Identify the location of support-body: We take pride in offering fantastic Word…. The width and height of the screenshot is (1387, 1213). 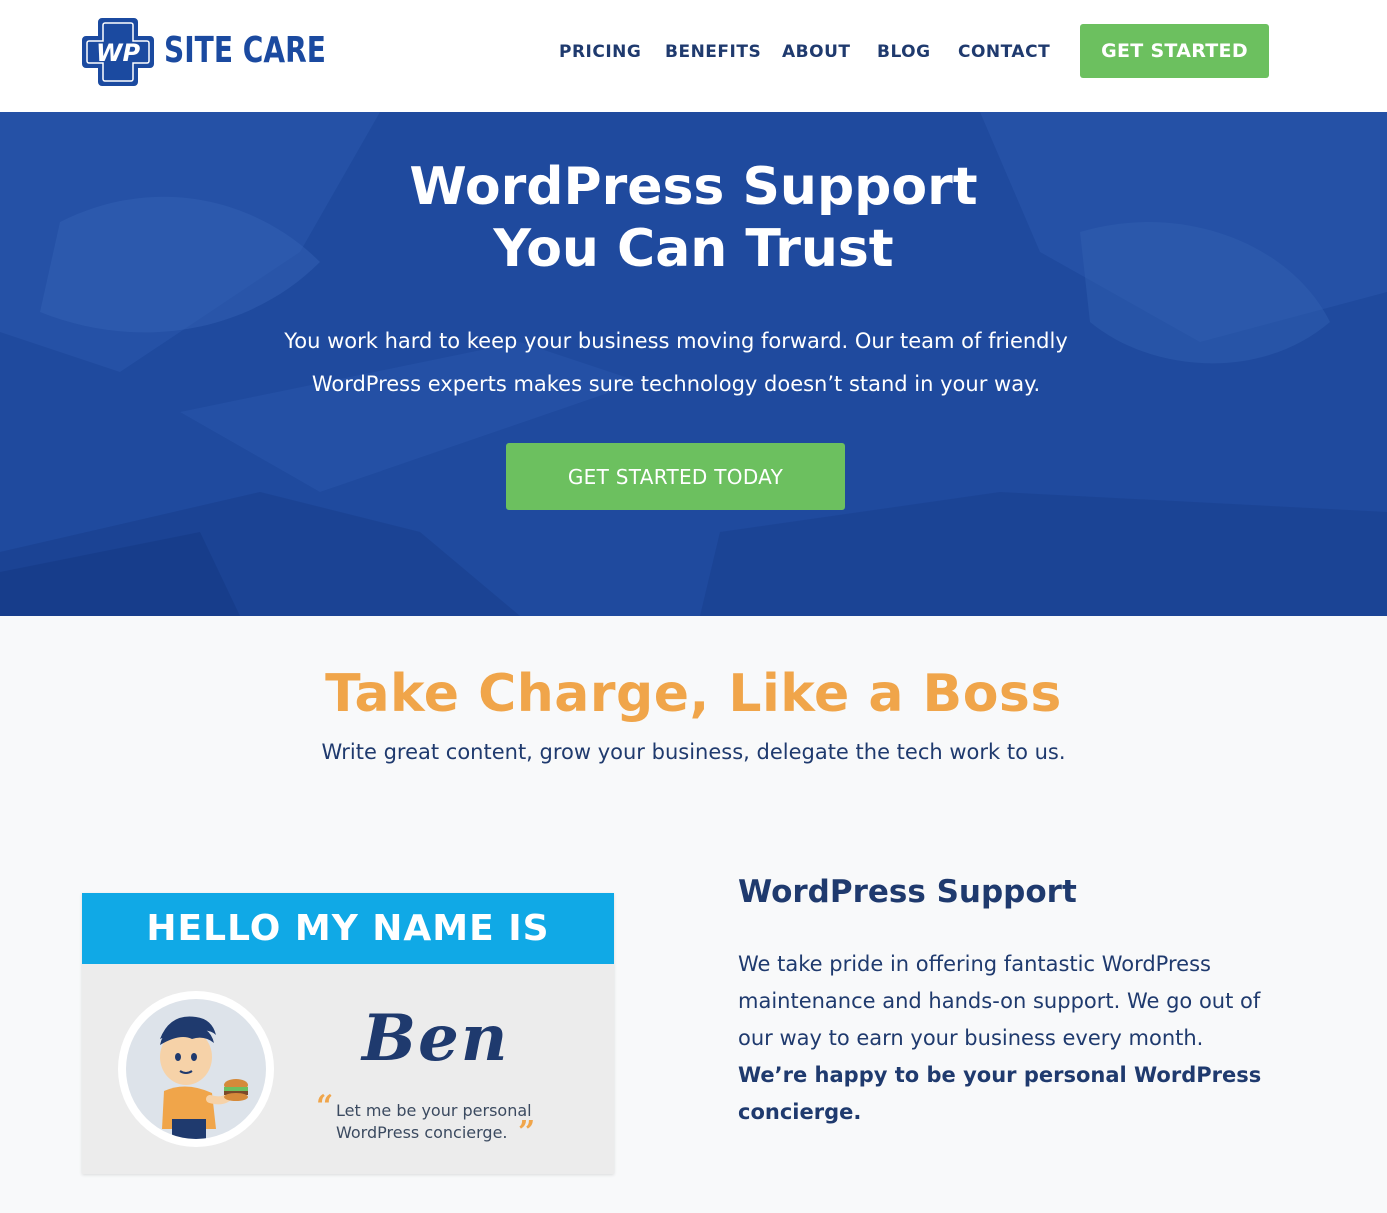
(1008, 1038).